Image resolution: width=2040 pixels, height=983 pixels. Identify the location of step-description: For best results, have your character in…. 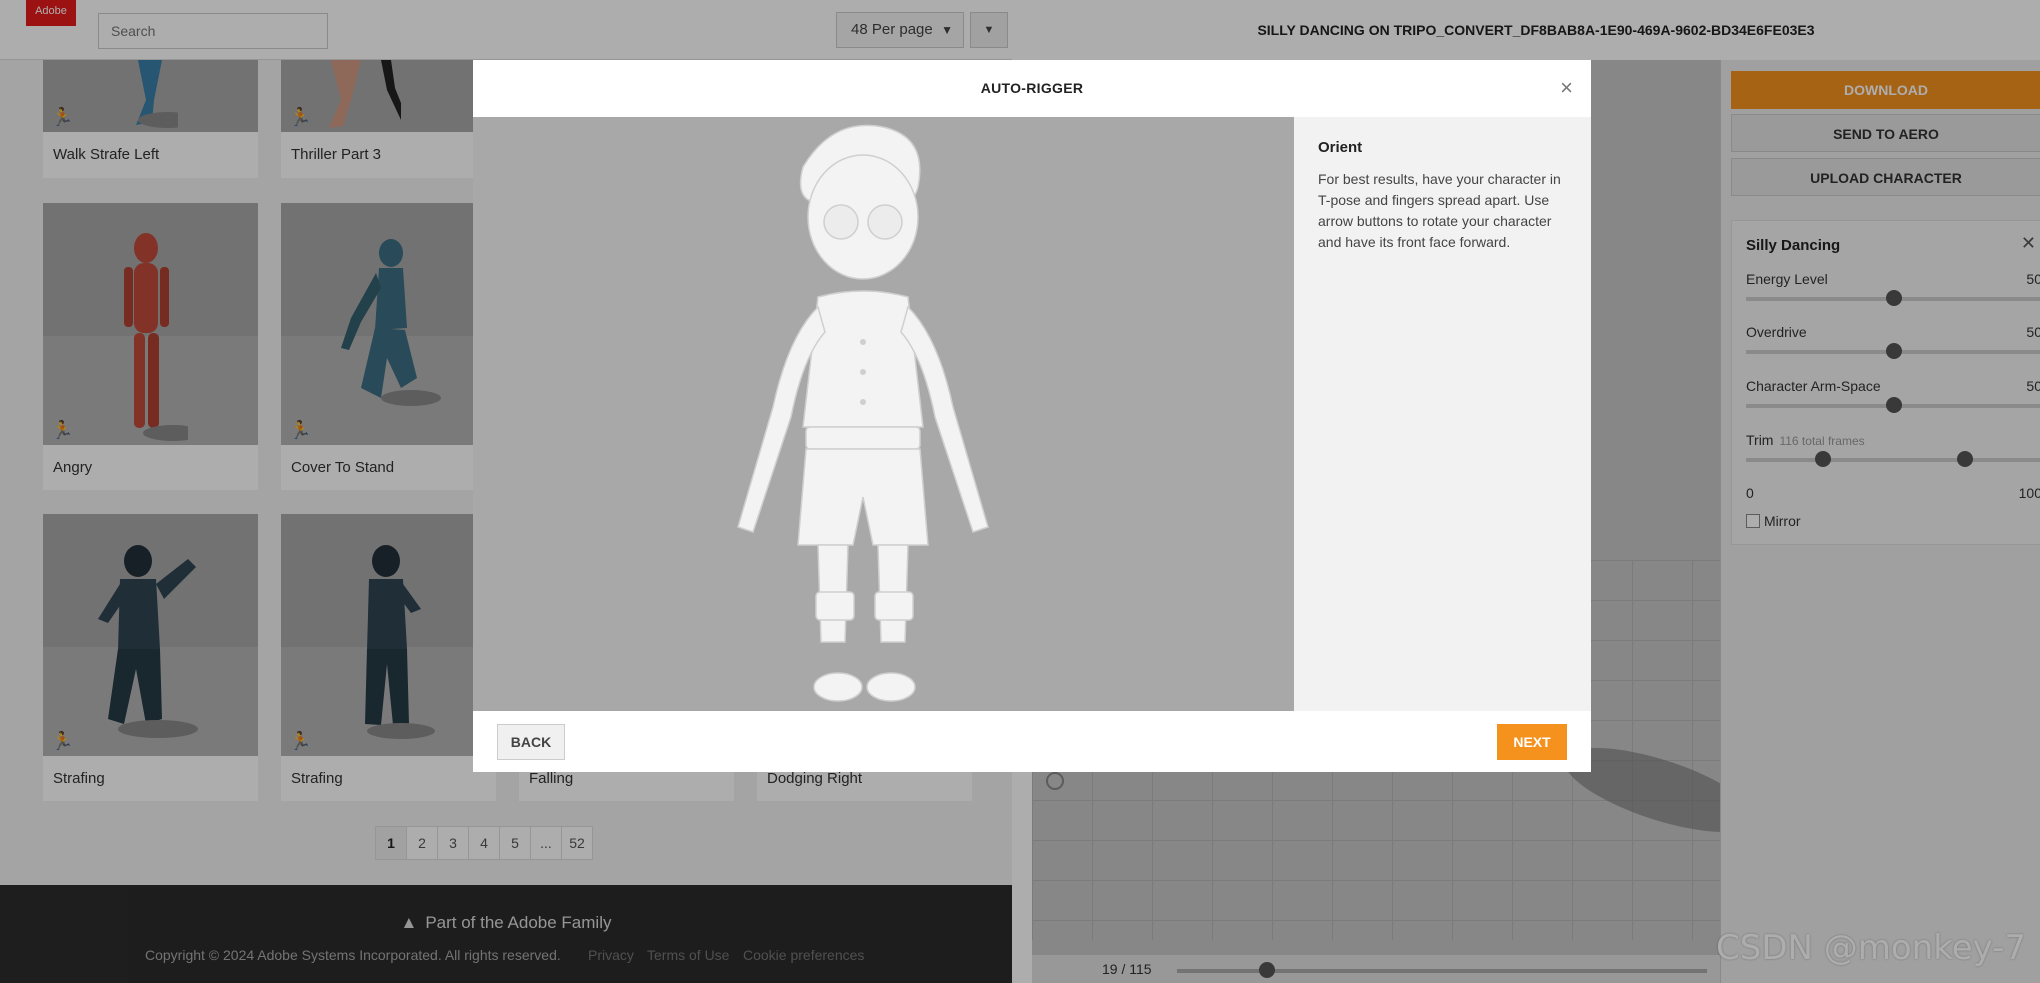
(1439, 210).